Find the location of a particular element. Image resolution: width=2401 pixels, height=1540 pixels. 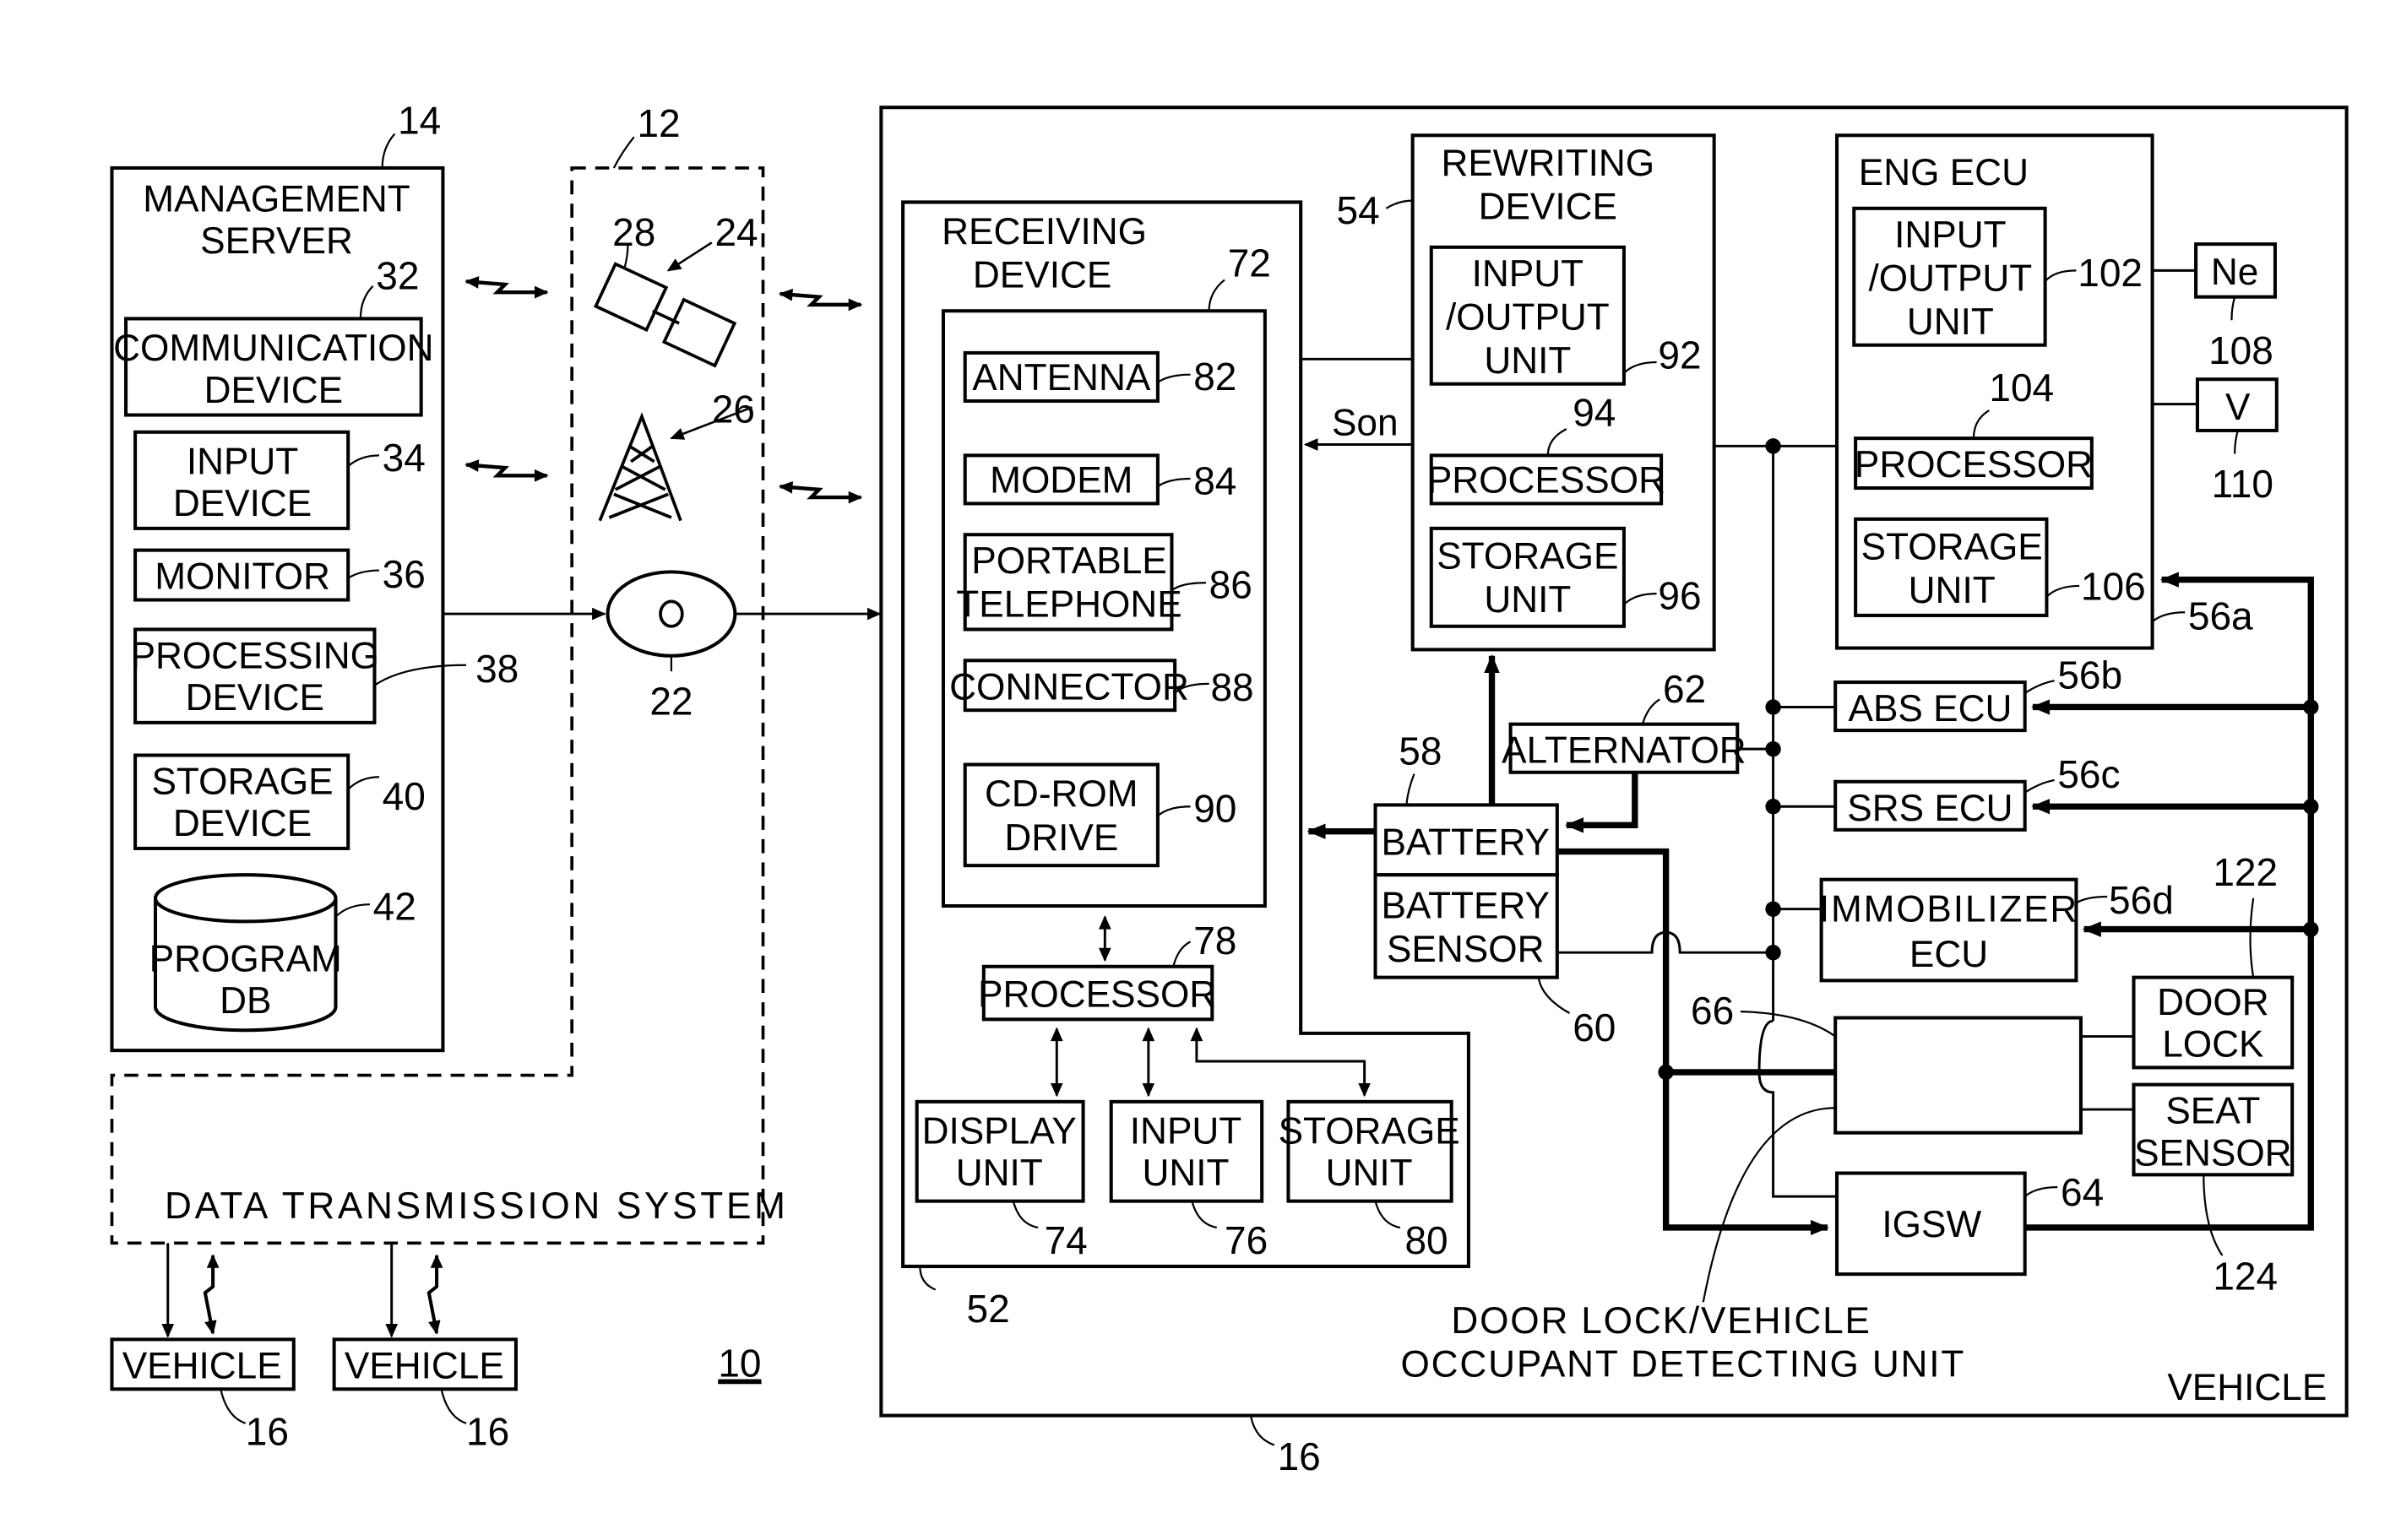

igsw: IGSW is located at coordinates (1931, 1224).